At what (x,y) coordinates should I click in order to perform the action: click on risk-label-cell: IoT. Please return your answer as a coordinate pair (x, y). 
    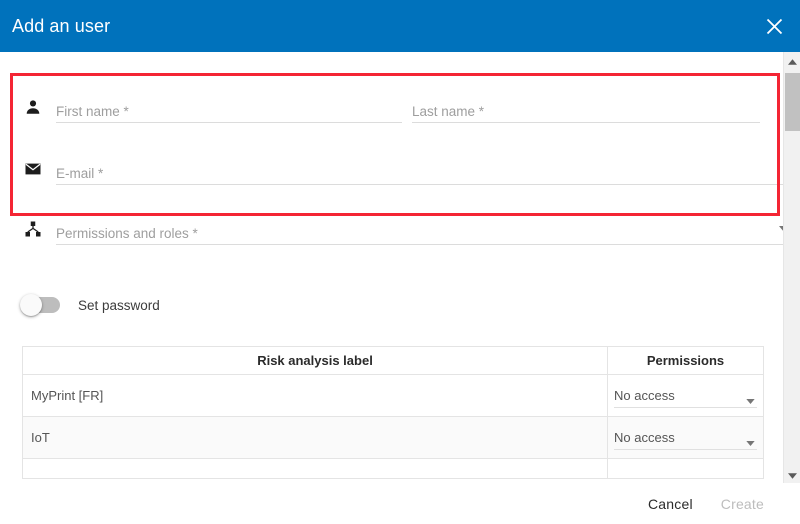
    Looking at the image, I should click on (315, 437).